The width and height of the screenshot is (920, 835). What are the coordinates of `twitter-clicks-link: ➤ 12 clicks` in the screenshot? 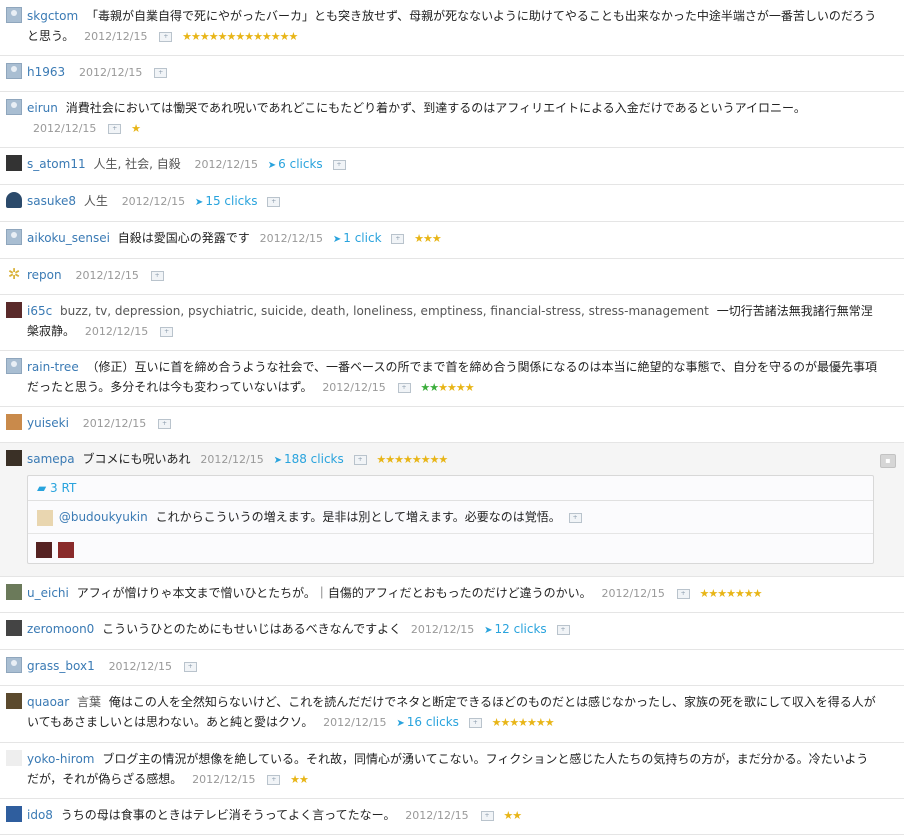 It's located at (515, 629).